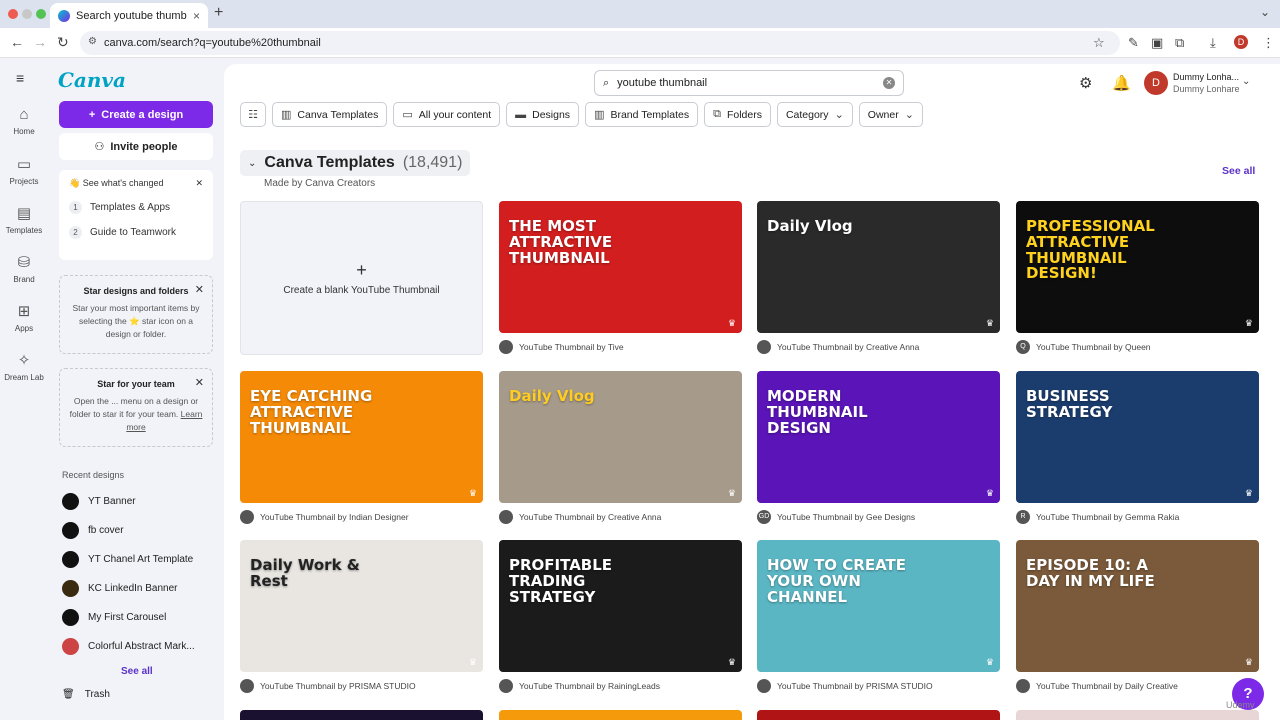 The width and height of the screenshot is (1280, 720). What do you see at coordinates (1248, 493) in the screenshot?
I see `premium-crown-icon: ♛` at bounding box center [1248, 493].